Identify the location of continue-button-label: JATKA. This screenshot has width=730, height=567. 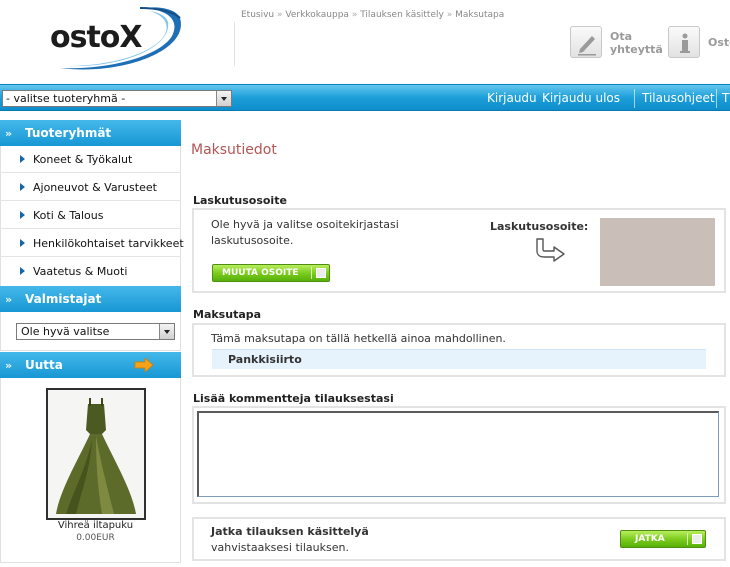
(650, 539).